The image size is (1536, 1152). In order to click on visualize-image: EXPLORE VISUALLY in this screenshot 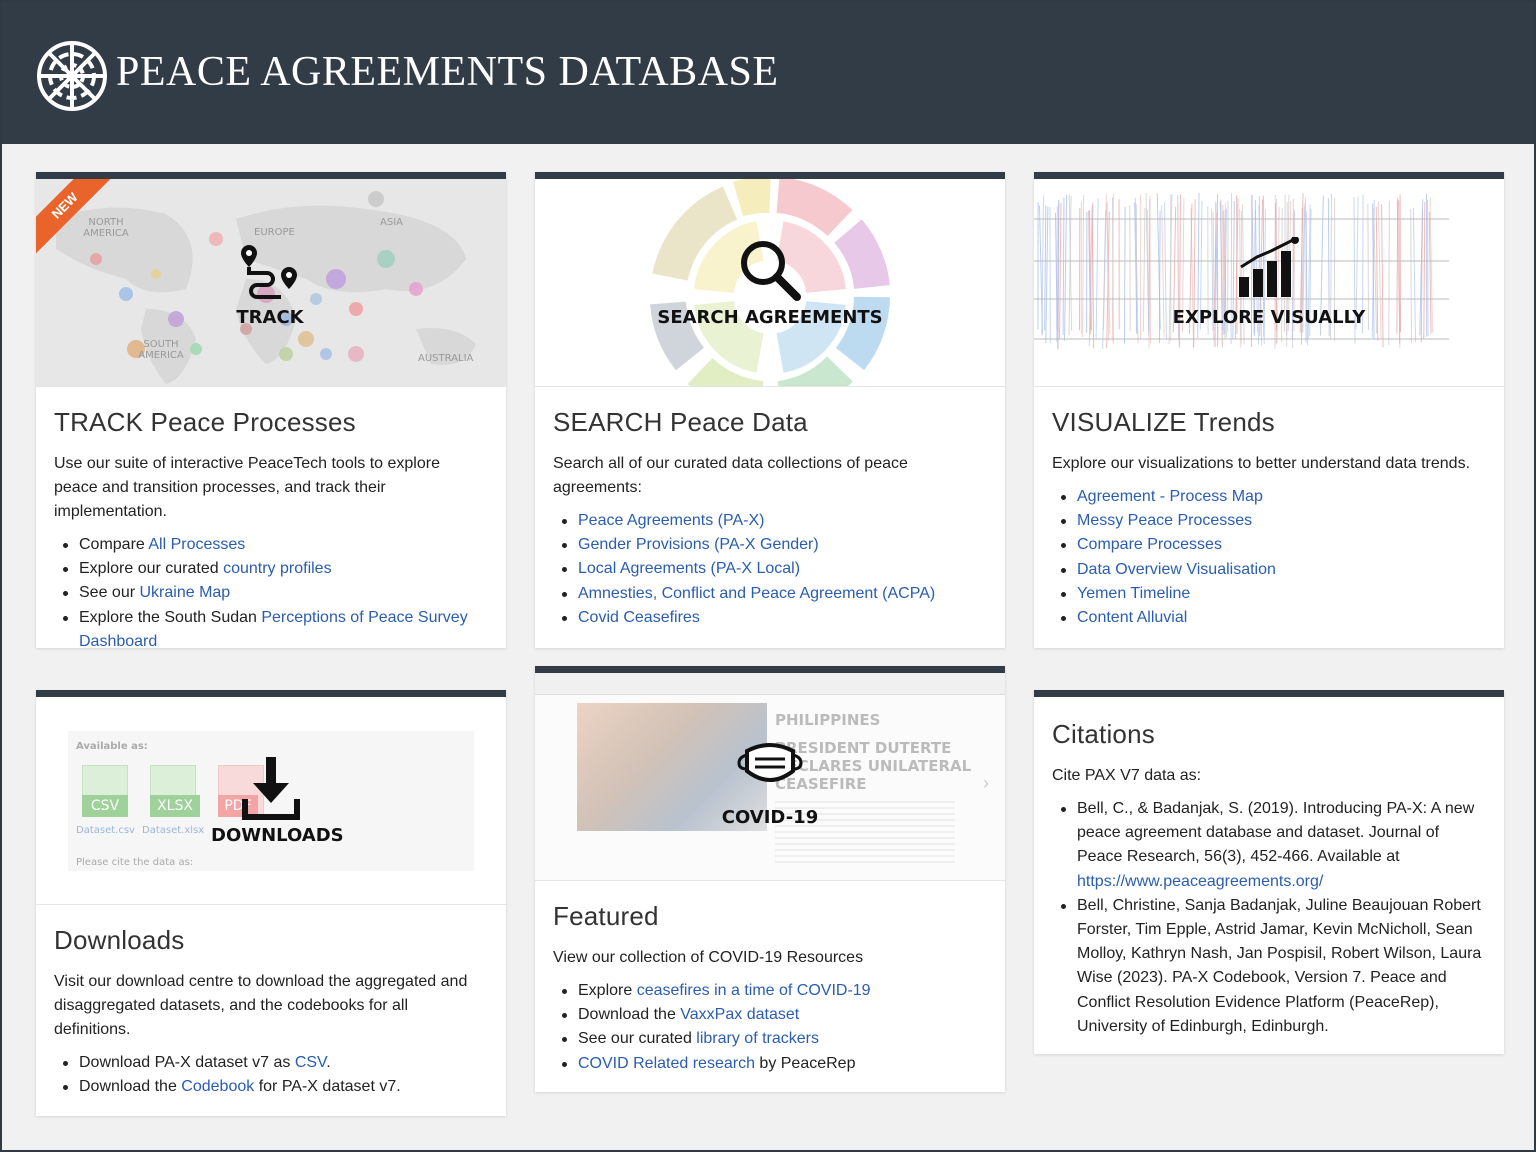, I will do `click(1269, 283)`.